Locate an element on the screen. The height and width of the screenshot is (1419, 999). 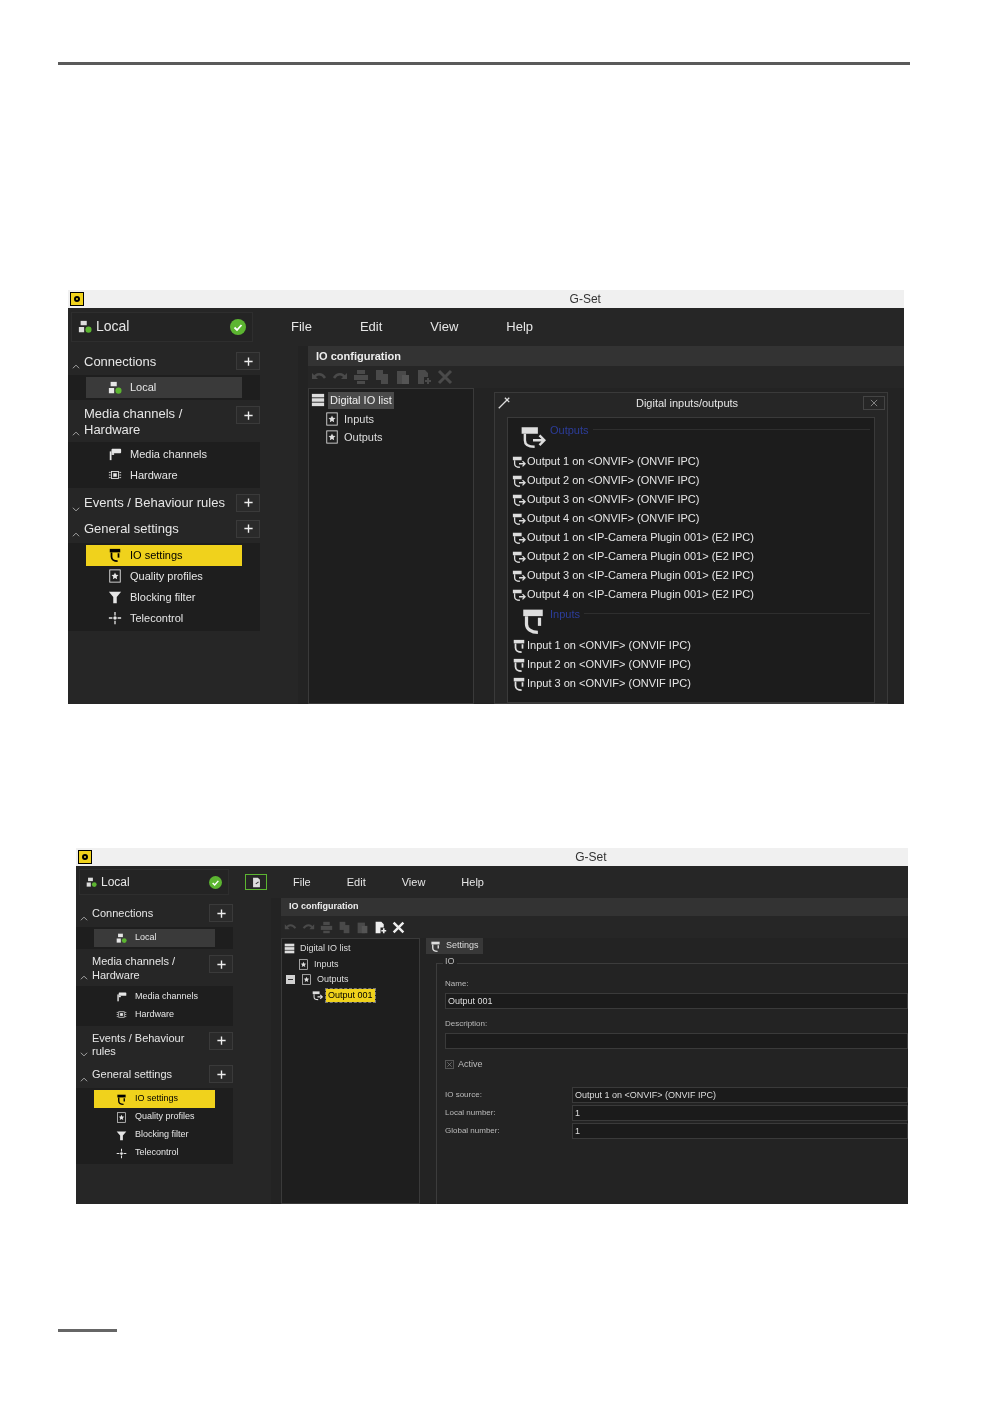
io-list-item: Output 4 on <IP-Camera Plugin 001> (E2 IPC) is located at coordinates (640, 594).